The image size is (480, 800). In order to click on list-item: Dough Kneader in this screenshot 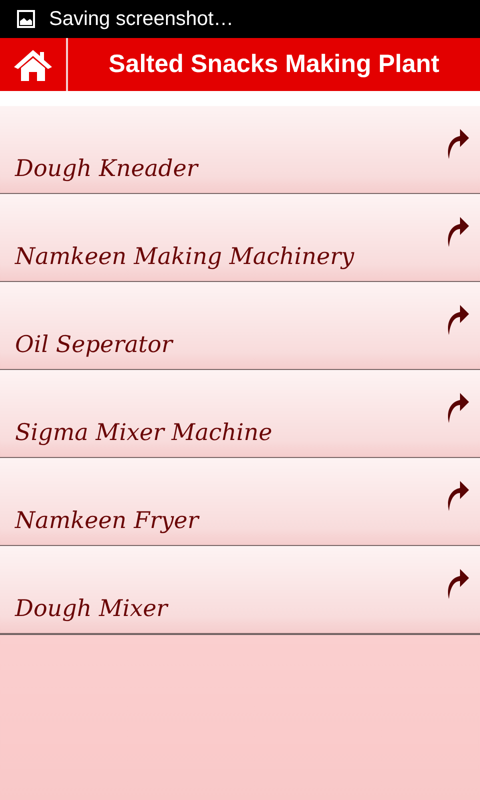, I will do `click(240, 150)`.